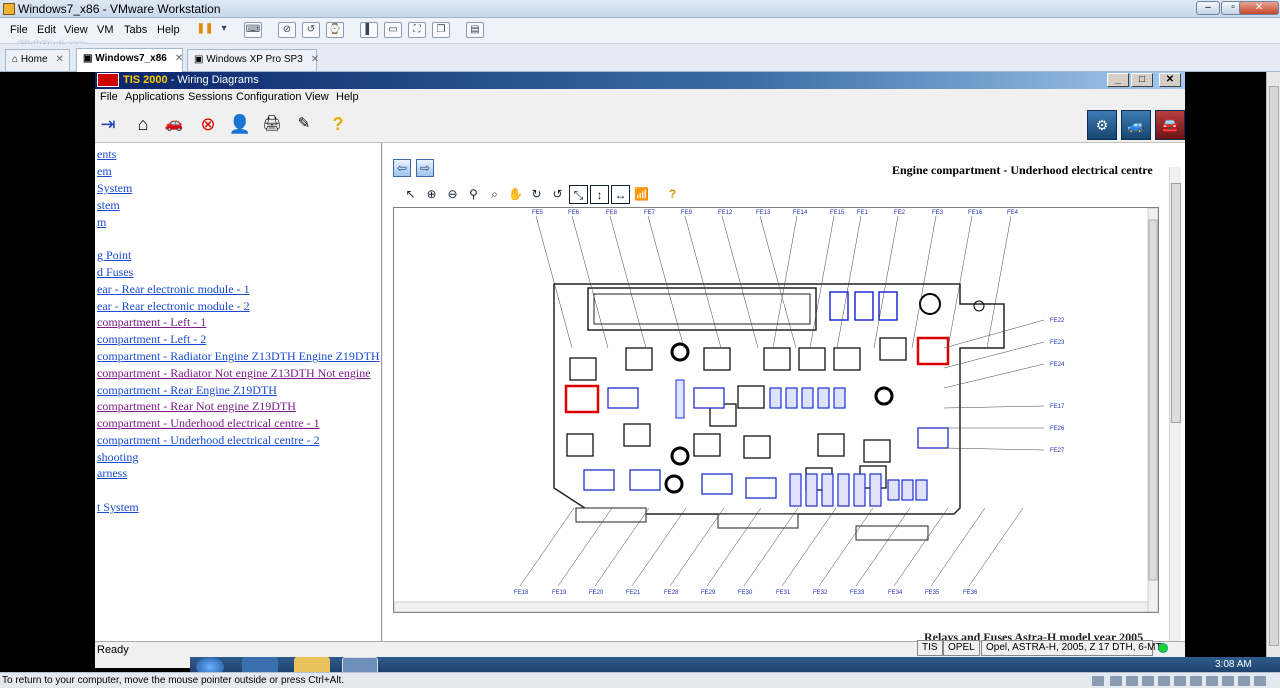 Image resolution: width=1280 pixels, height=688 pixels. What do you see at coordinates (46, 30) in the screenshot?
I see `menu-edit: Edit` at bounding box center [46, 30].